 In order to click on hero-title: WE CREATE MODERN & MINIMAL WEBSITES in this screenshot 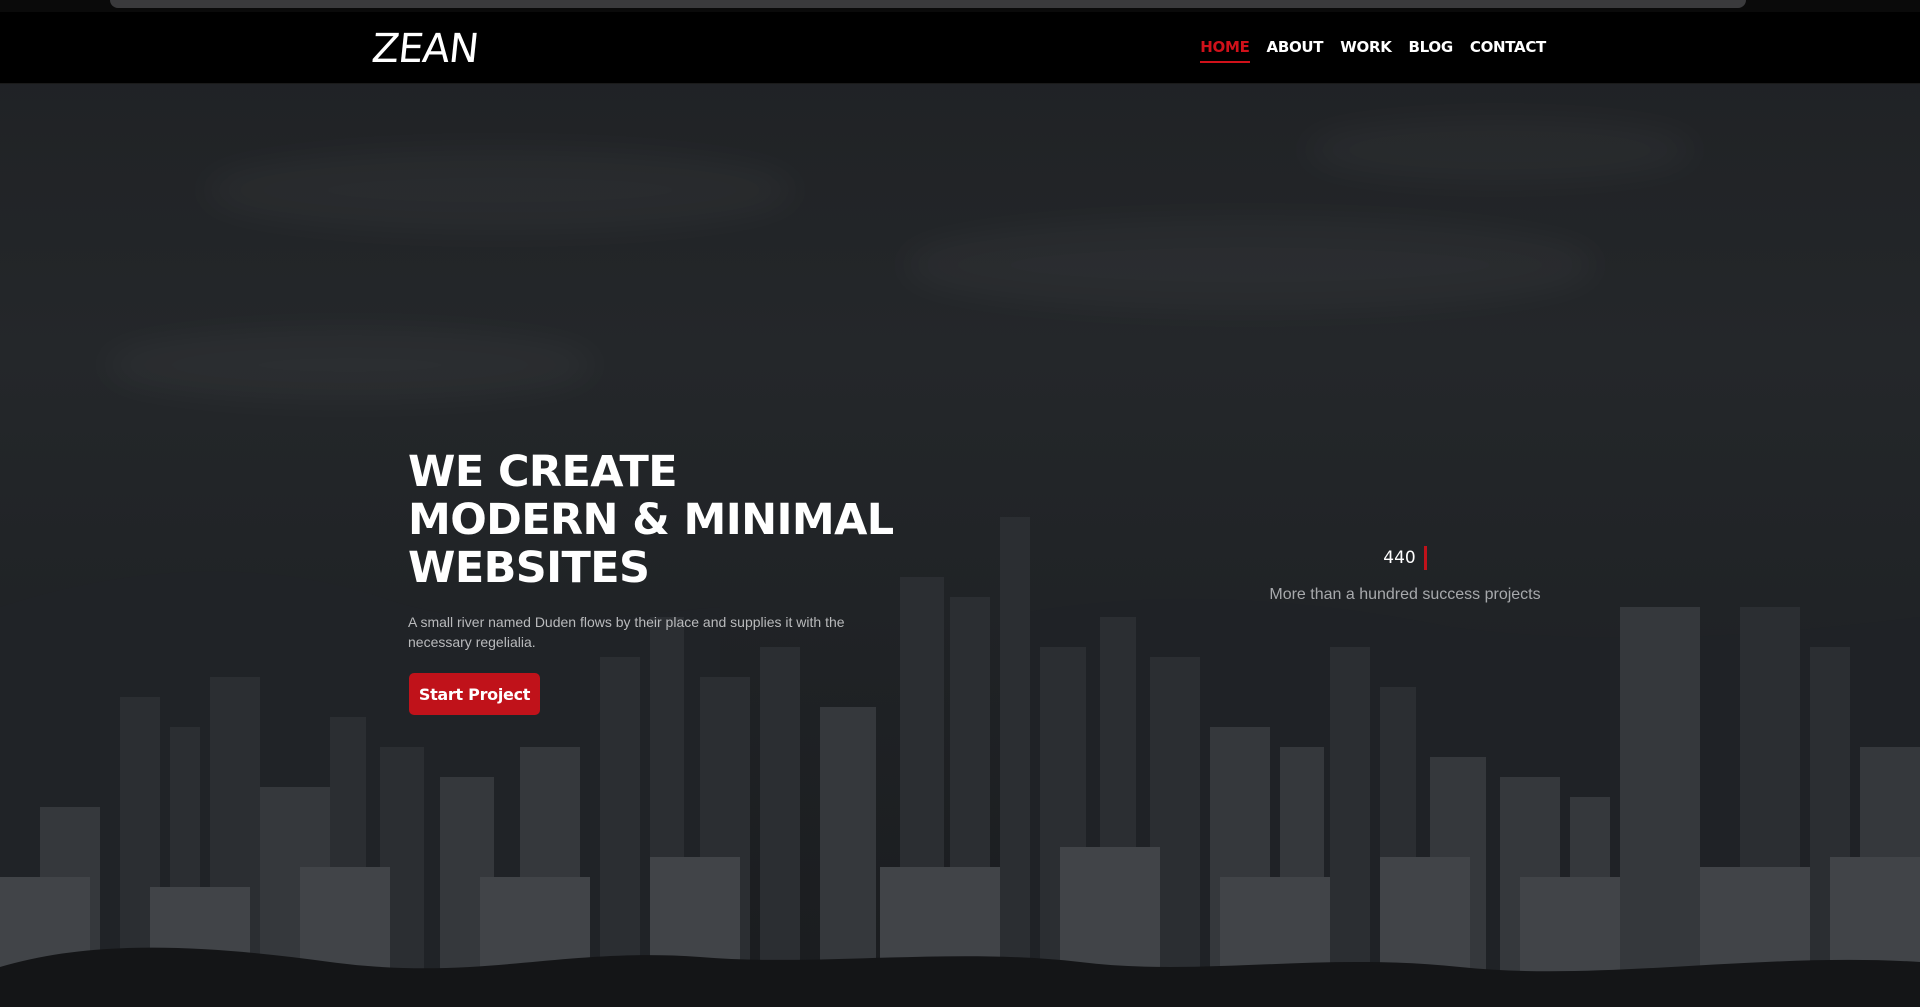, I will do `click(658, 520)`.